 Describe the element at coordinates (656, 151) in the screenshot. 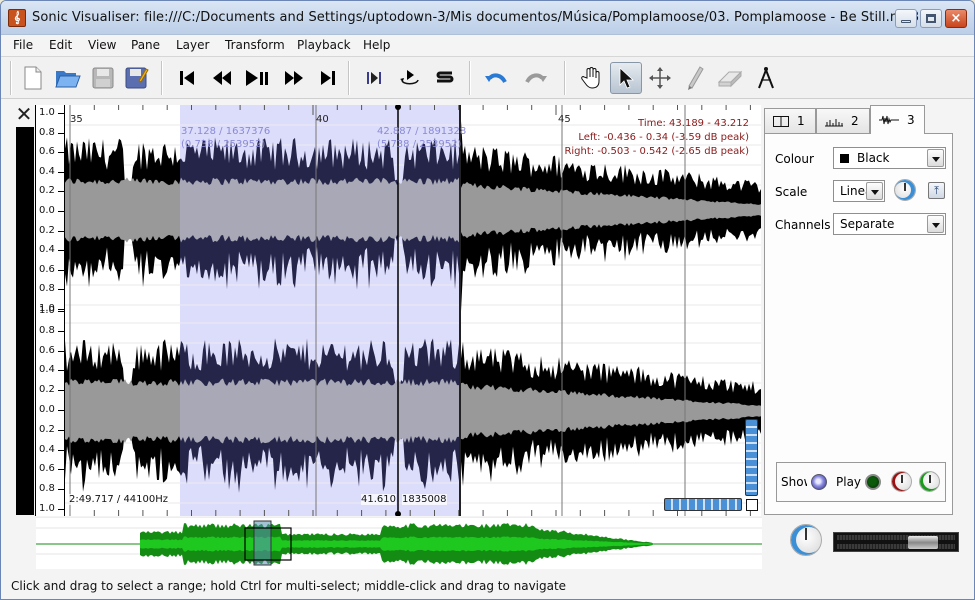

I see `measure-right: Right: -0.503 - 0.542 (-2.65 dB peak)` at that location.